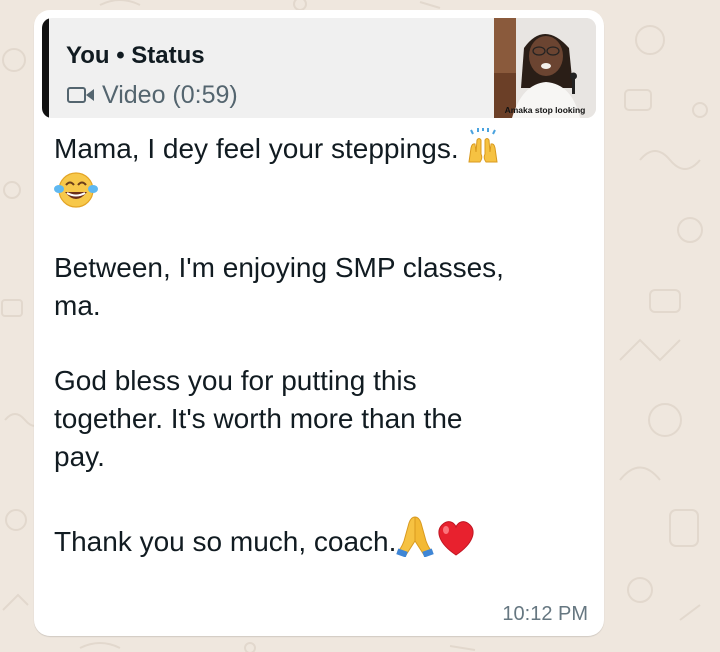 This screenshot has width=720, height=652. What do you see at coordinates (76, 190) in the screenshot?
I see `tears-of-joy-icon` at bounding box center [76, 190].